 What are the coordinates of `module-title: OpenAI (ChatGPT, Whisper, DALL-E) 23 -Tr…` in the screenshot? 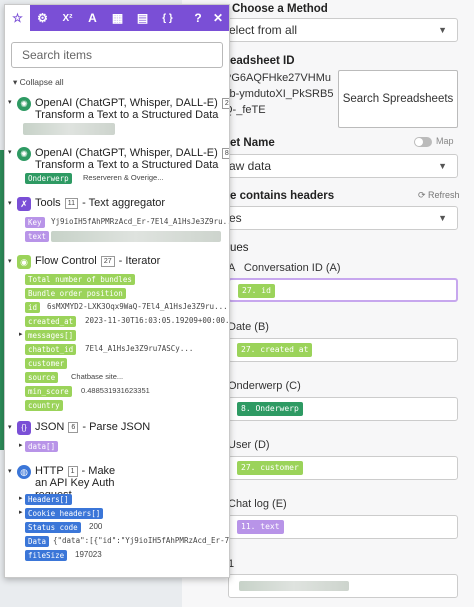 It's located at (132, 109).